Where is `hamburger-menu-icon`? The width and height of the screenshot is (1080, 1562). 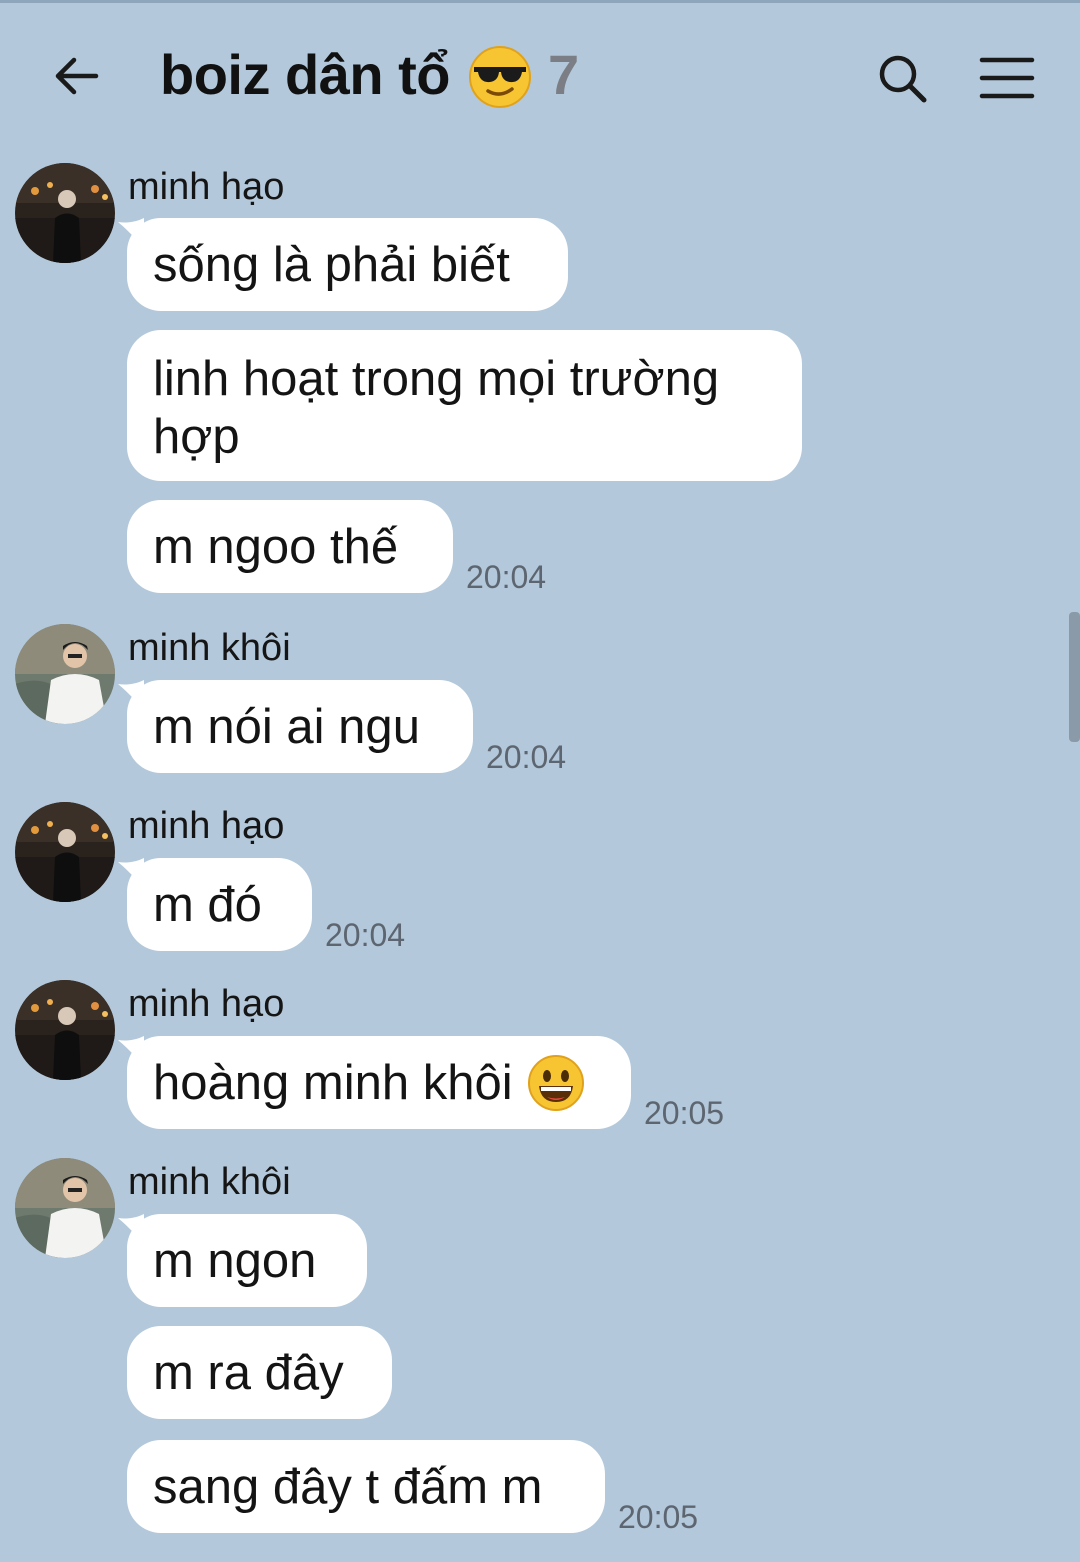 hamburger-menu-icon is located at coordinates (1007, 78).